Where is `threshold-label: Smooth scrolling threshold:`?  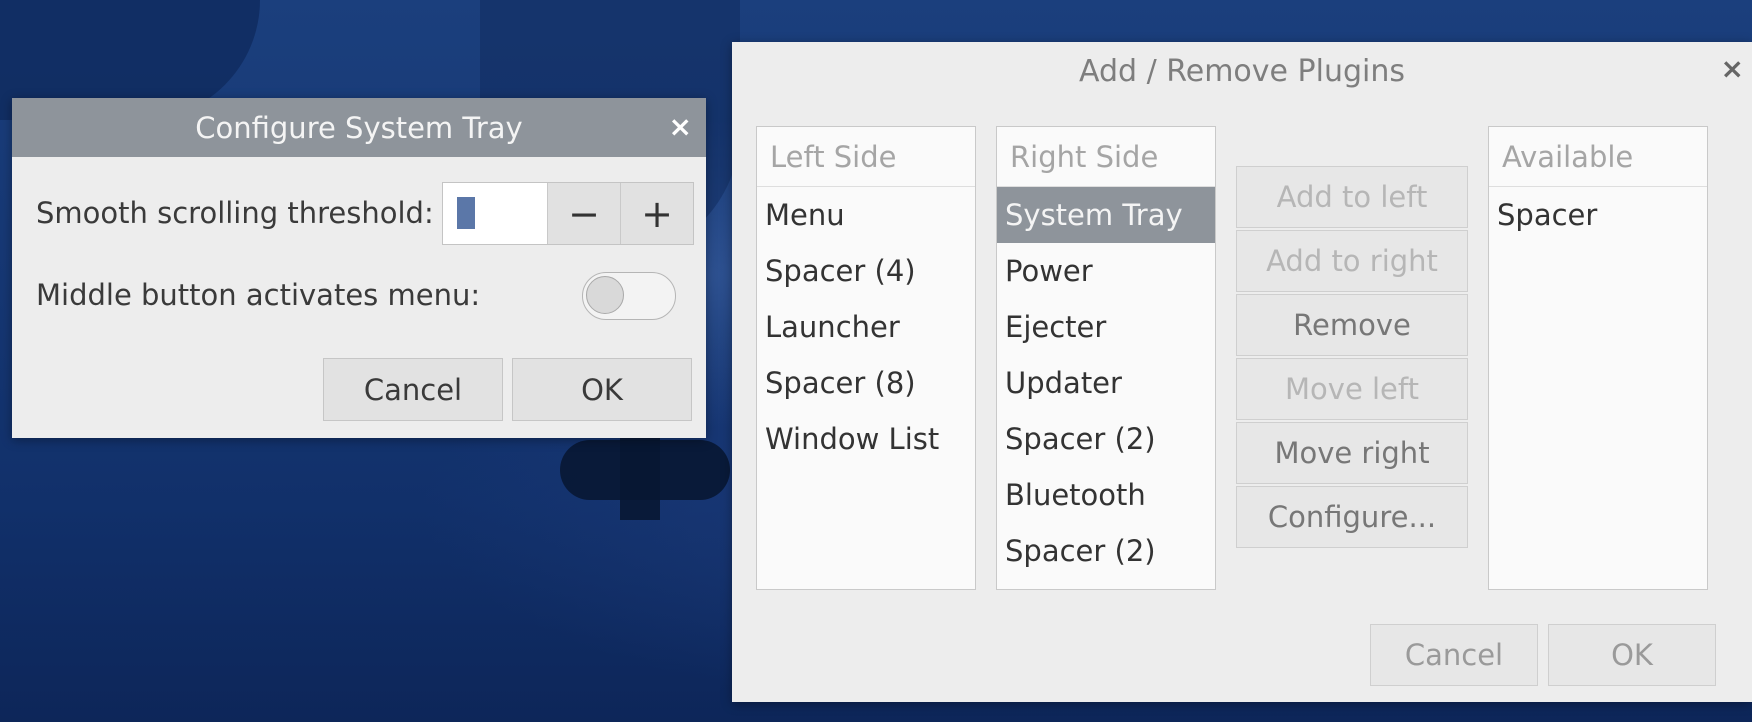 threshold-label: Smooth scrolling threshold: is located at coordinates (235, 213).